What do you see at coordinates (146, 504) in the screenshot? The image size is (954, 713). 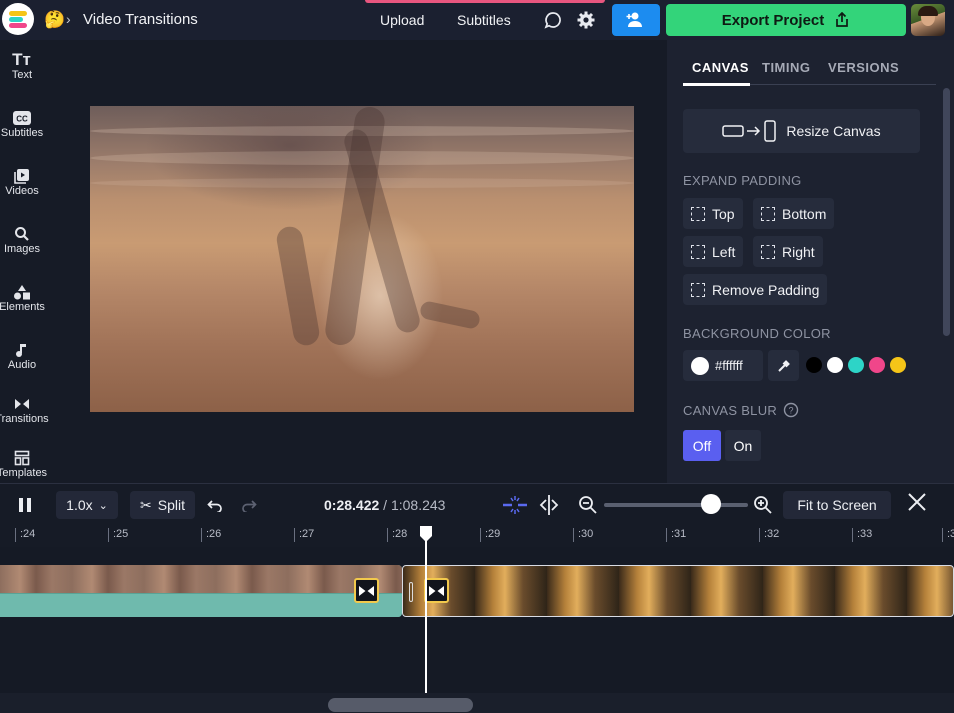 I see `scissors-icon: ✂` at bounding box center [146, 504].